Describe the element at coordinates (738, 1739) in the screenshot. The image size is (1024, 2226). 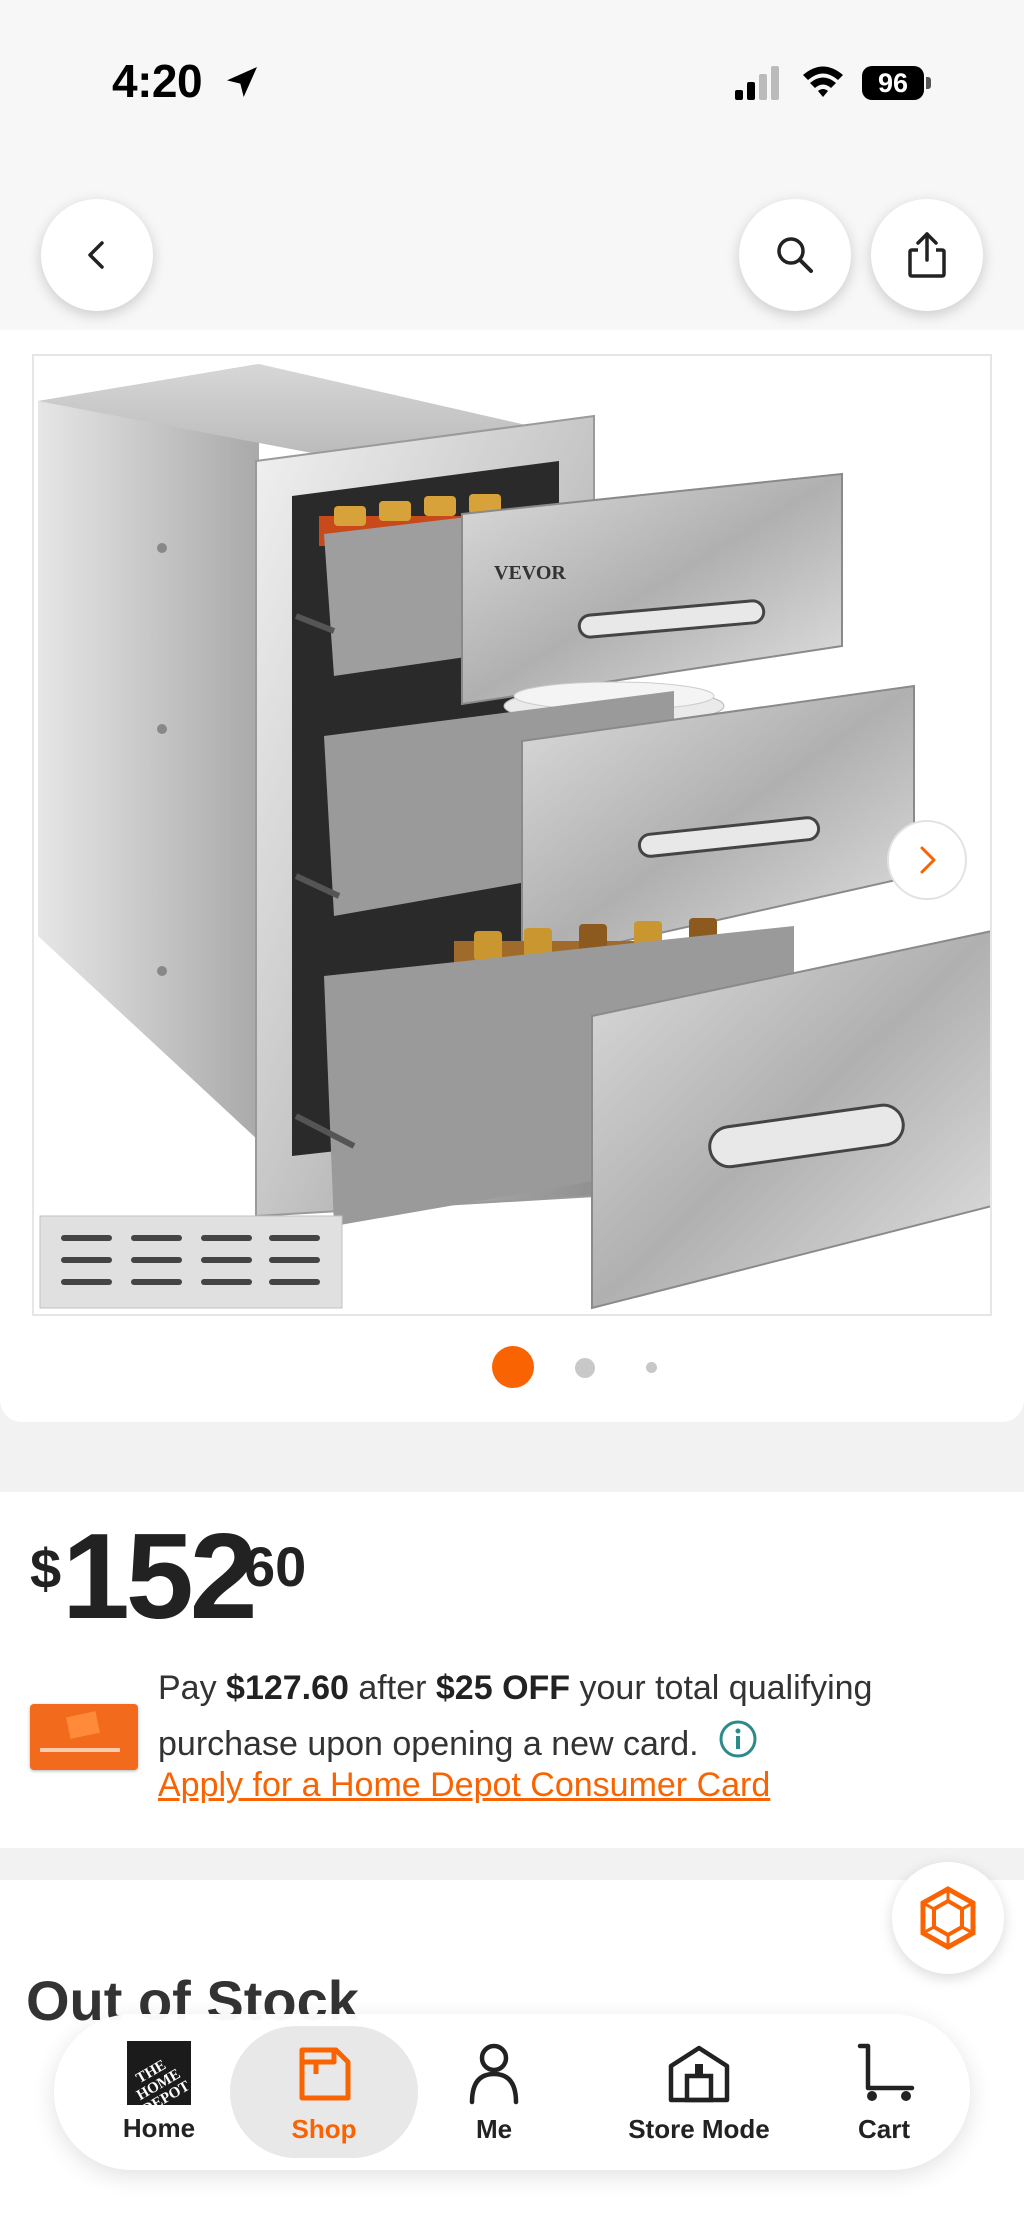
I see `info-icon` at that location.